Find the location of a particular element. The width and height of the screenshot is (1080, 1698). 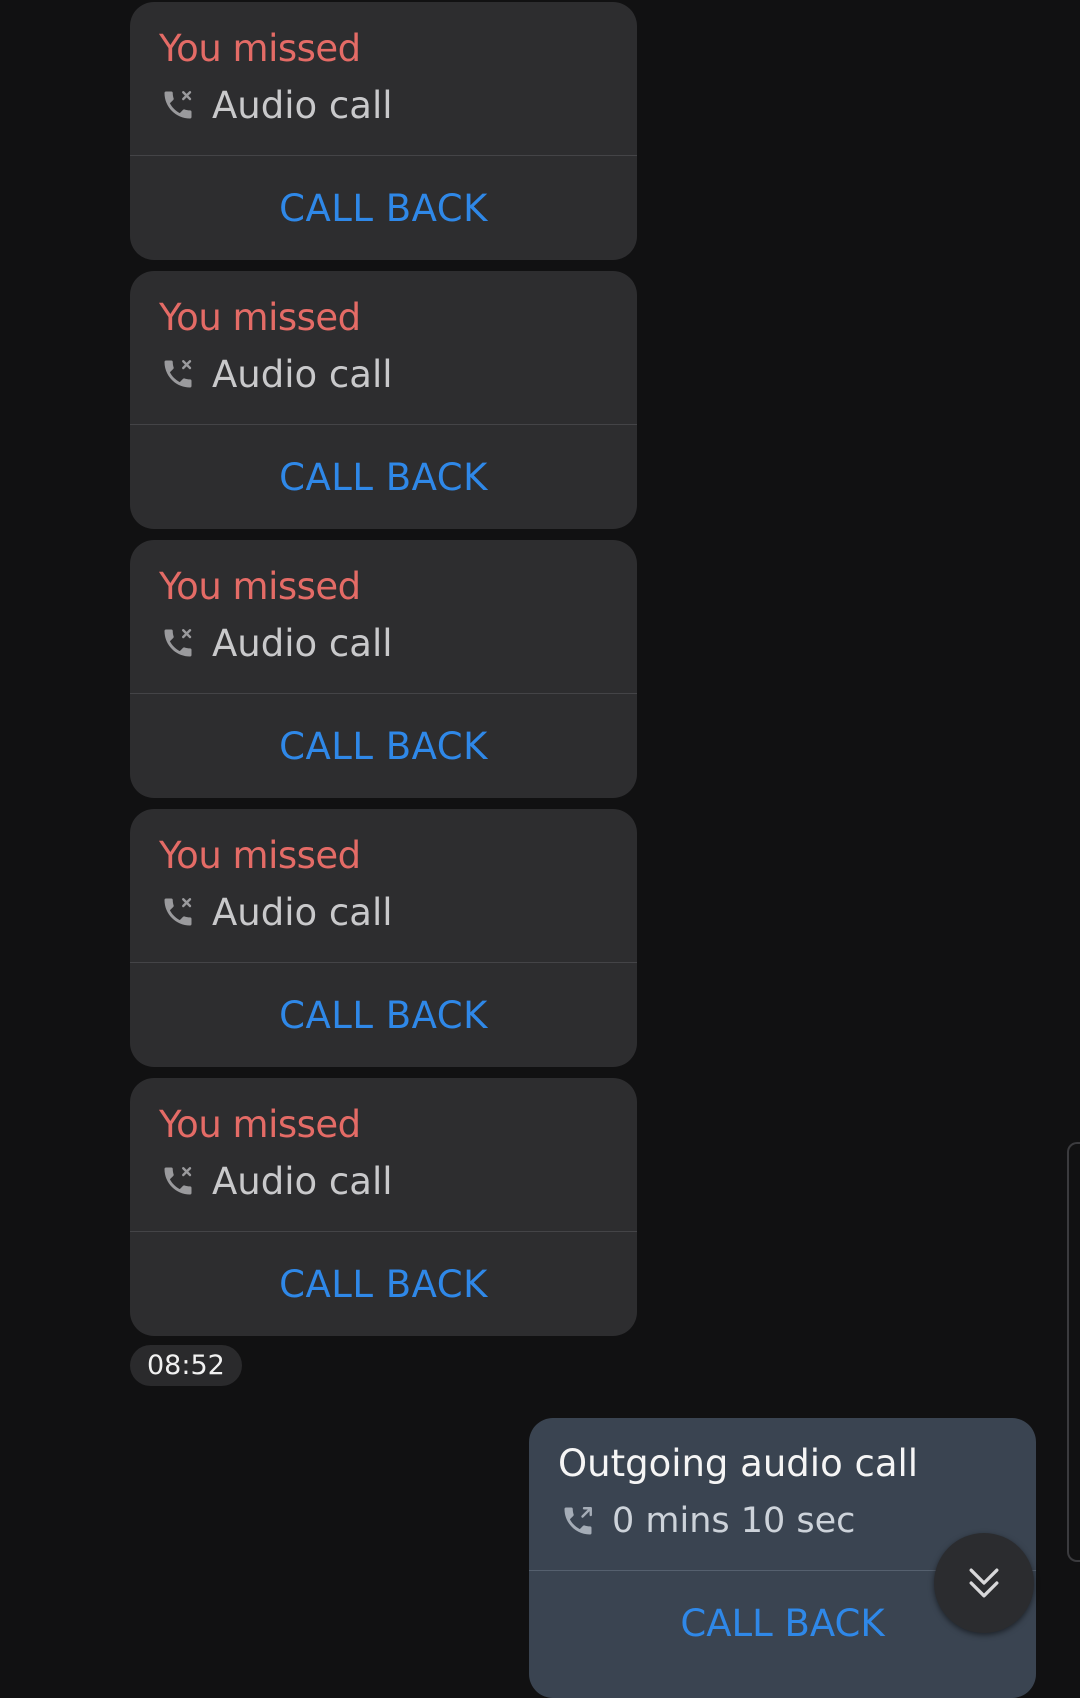

outgoing-call-duration-row: 0 mins 10 sec is located at coordinates (707, 1521).